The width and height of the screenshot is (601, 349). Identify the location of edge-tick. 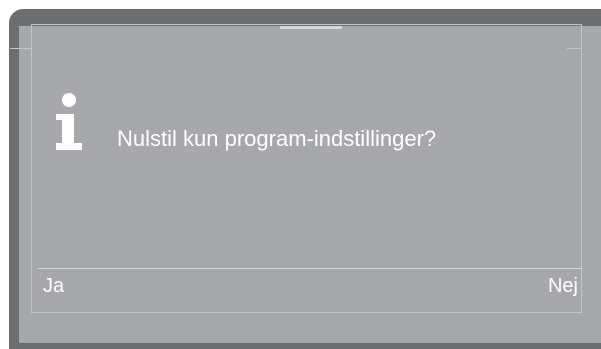
(20, 48).